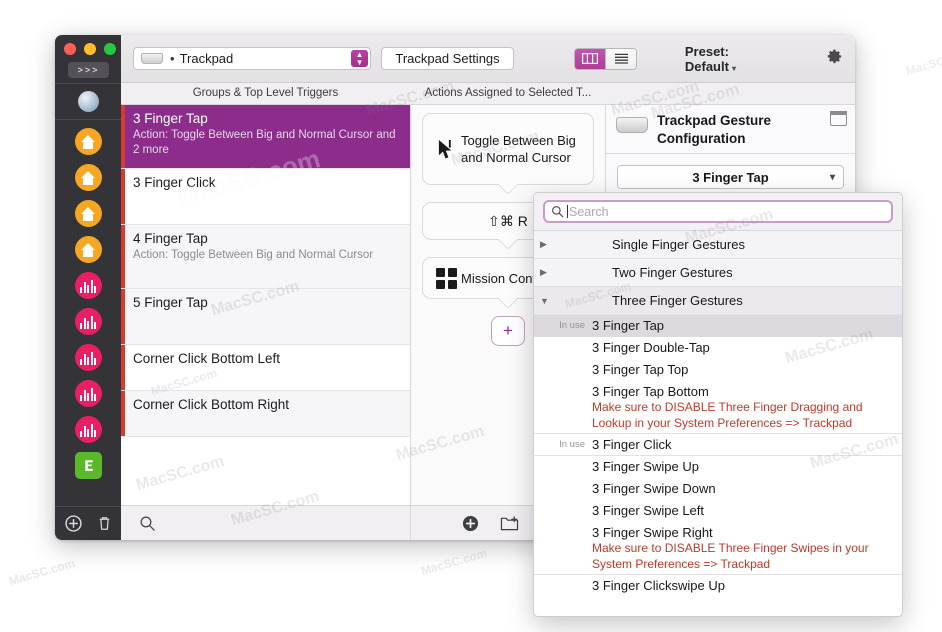 Image resolution: width=942 pixels, height=632 pixels. Describe the element at coordinates (718, 467) in the screenshot. I see `list-item: 3 Finger Swipe Up` at that location.